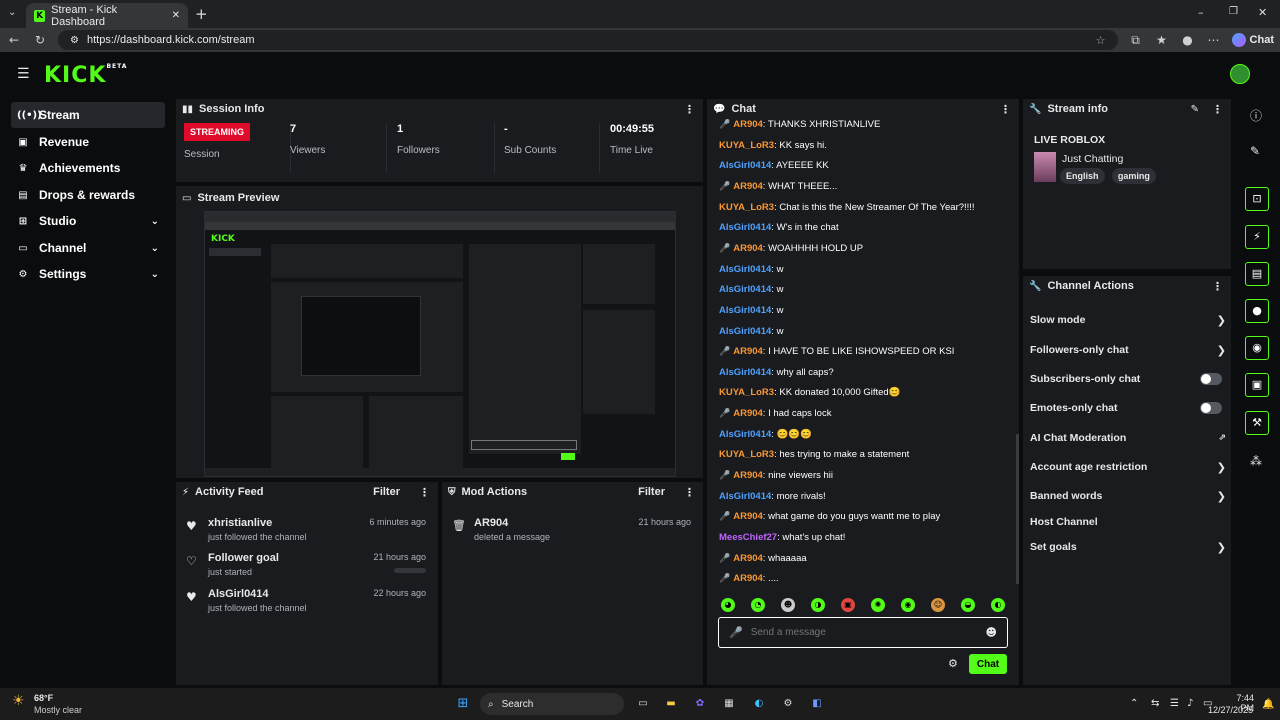 This screenshot has width=1280, height=720. Describe the element at coordinates (201, 14) in the screenshot. I see `new-tab-icon: +` at that location.